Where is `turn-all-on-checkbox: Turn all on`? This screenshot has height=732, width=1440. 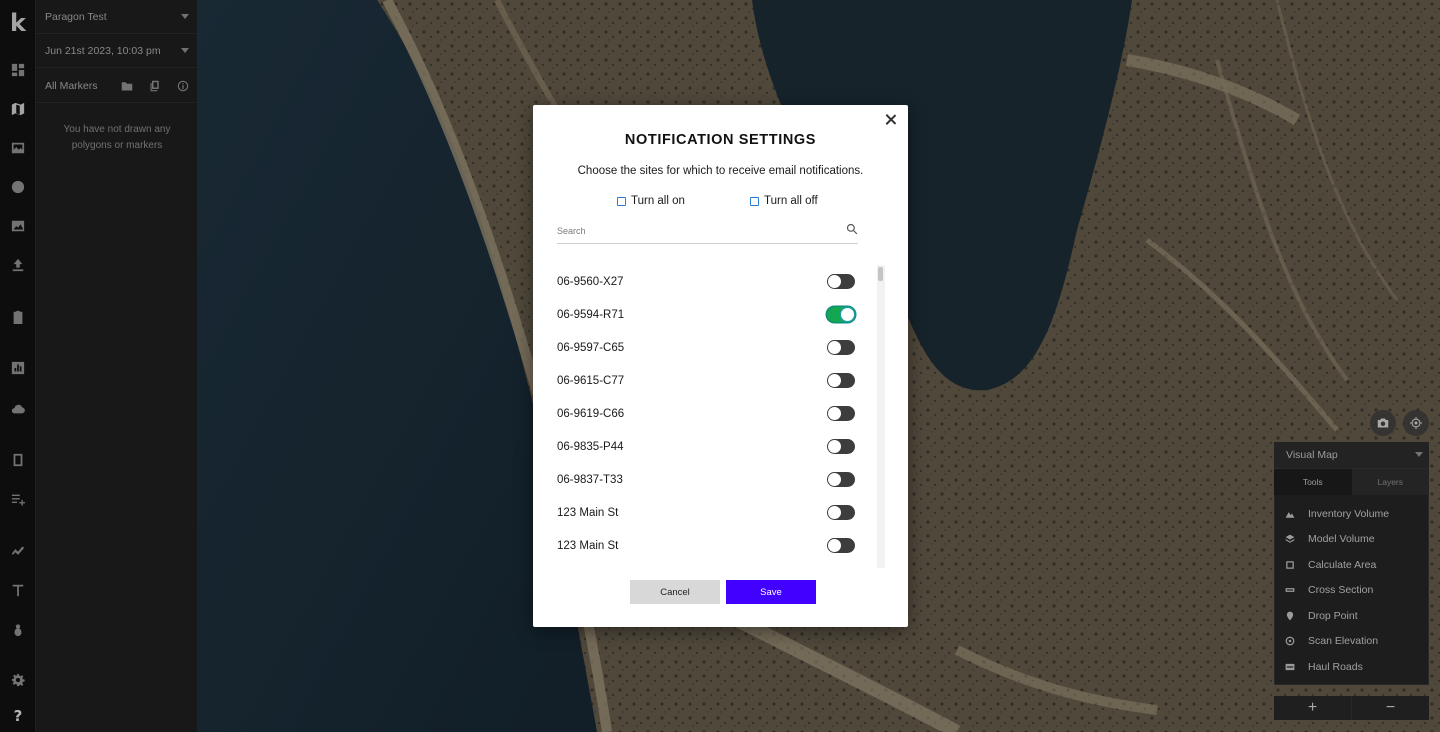
turn-all-on-checkbox: Turn all on is located at coordinates (651, 201).